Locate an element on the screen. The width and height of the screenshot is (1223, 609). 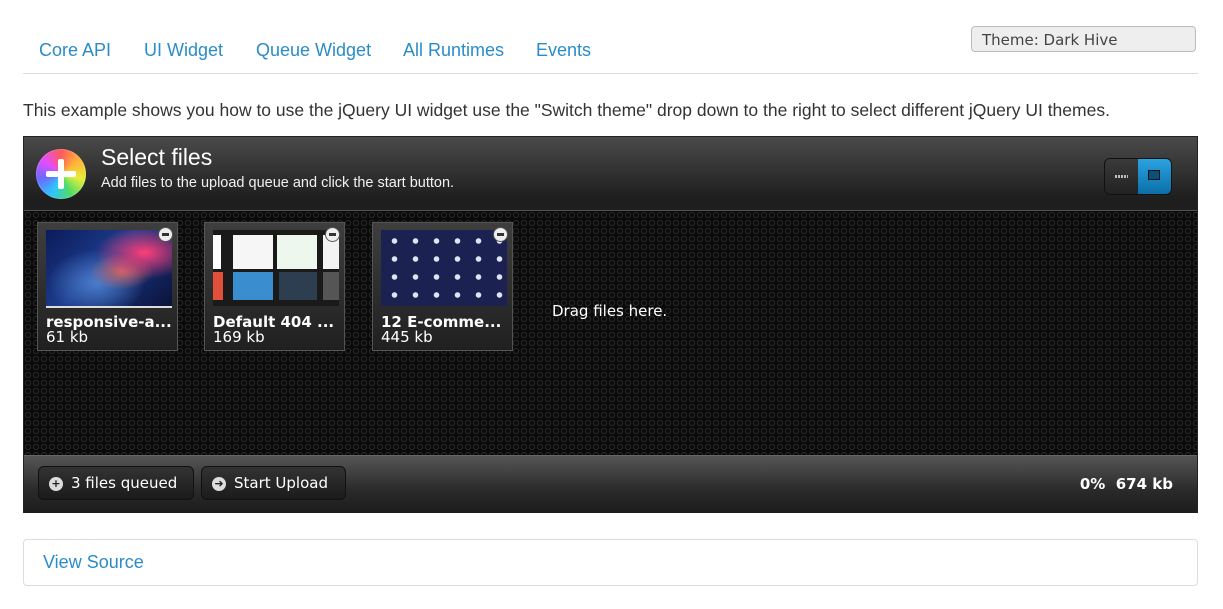
drop-zone-text: Drag files here. is located at coordinates (610, 311).